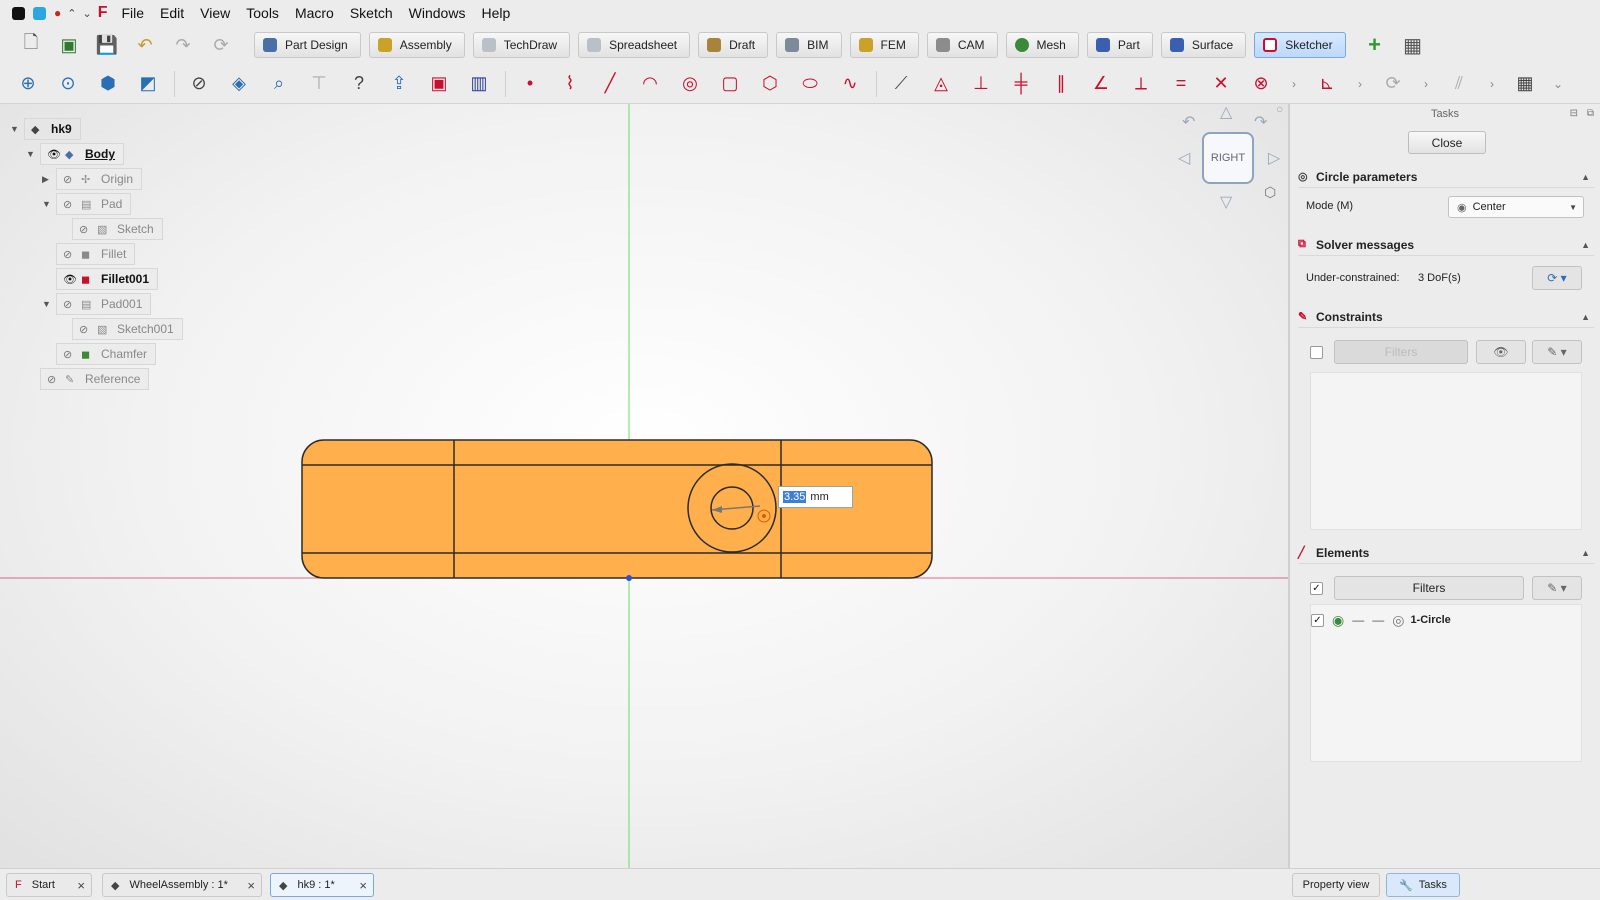 The height and width of the screenshot is (900, 1600). Describe the element at coordinates (981, 84) in the screenshot. I see `constraint-vertical-distance-icon: ⊥` at that location.